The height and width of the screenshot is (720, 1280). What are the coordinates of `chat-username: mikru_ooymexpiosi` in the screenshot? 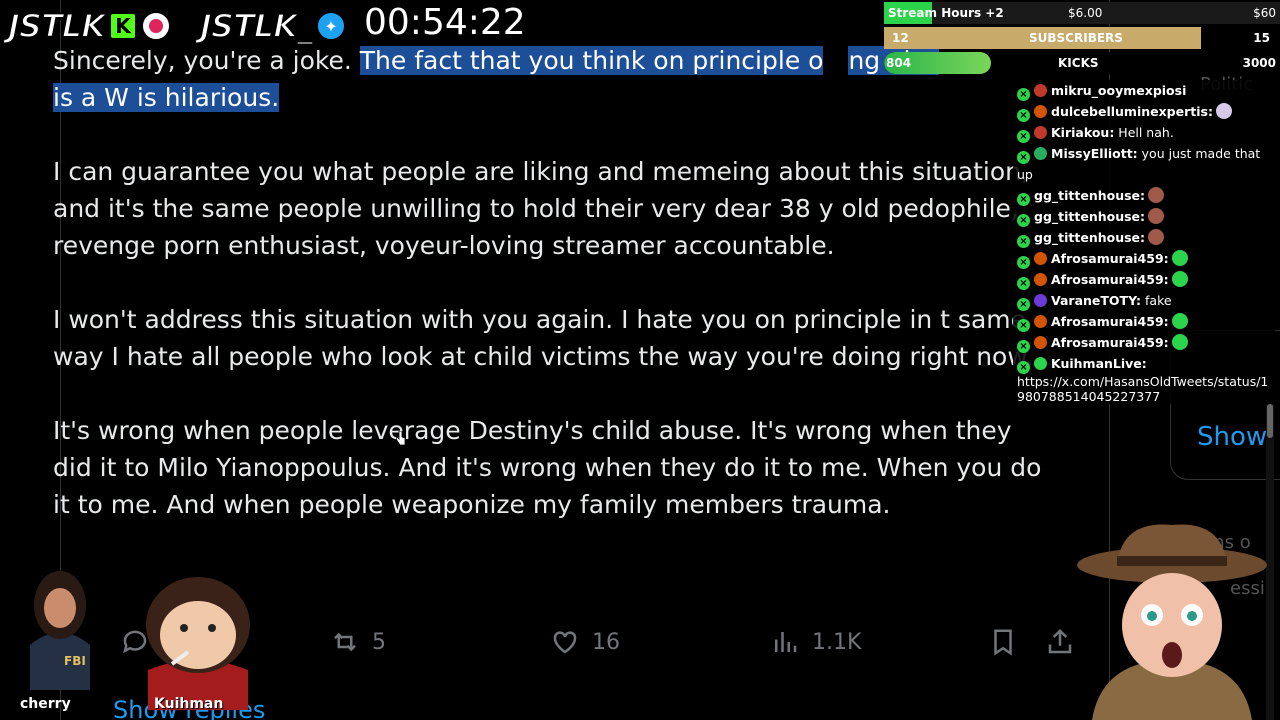 It's located at (1119, 90).